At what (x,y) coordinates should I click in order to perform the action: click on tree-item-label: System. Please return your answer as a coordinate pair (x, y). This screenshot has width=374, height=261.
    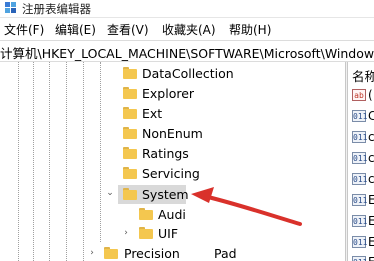
    Looking at the image, I should click on (165, 194).